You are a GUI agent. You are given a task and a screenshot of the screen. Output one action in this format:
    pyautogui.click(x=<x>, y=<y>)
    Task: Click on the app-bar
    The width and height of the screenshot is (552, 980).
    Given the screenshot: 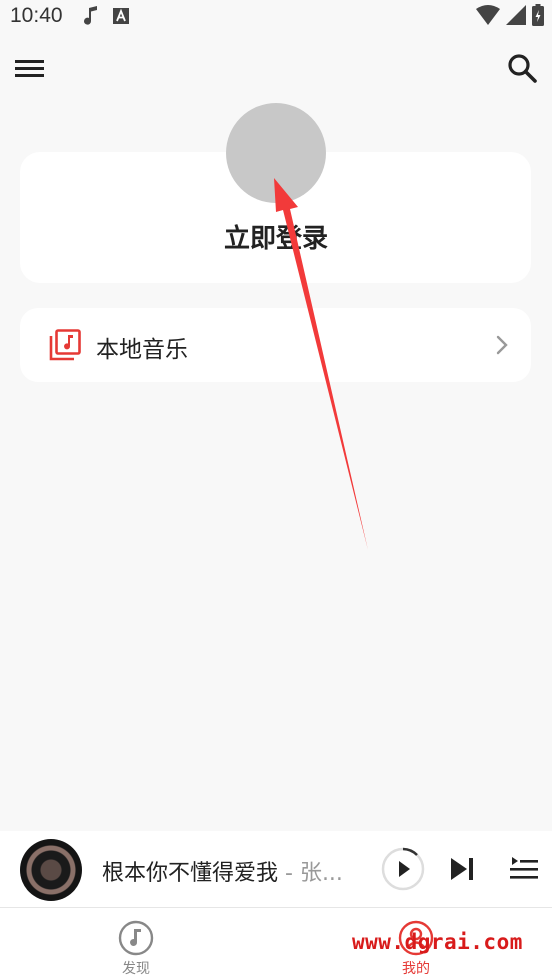 What is the action you would take?
    pyautogui.click(x=276, y=68)
    